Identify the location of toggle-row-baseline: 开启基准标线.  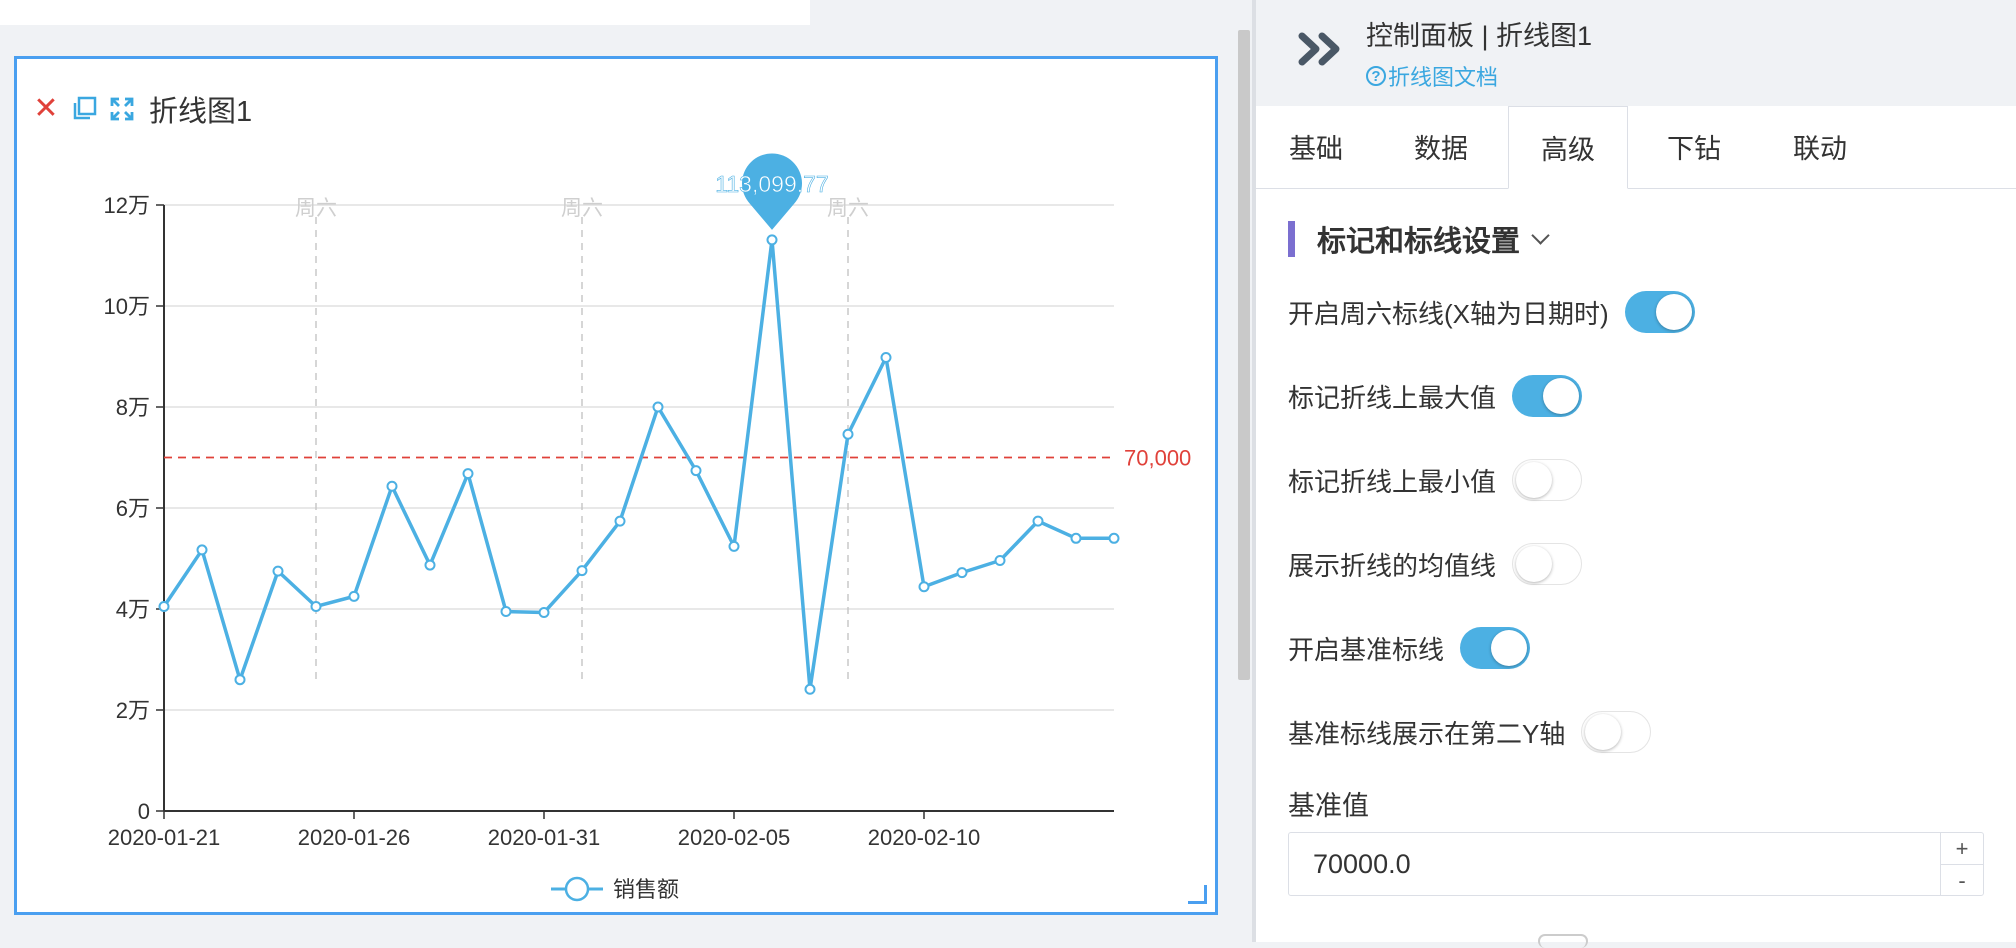
(1409, 648).